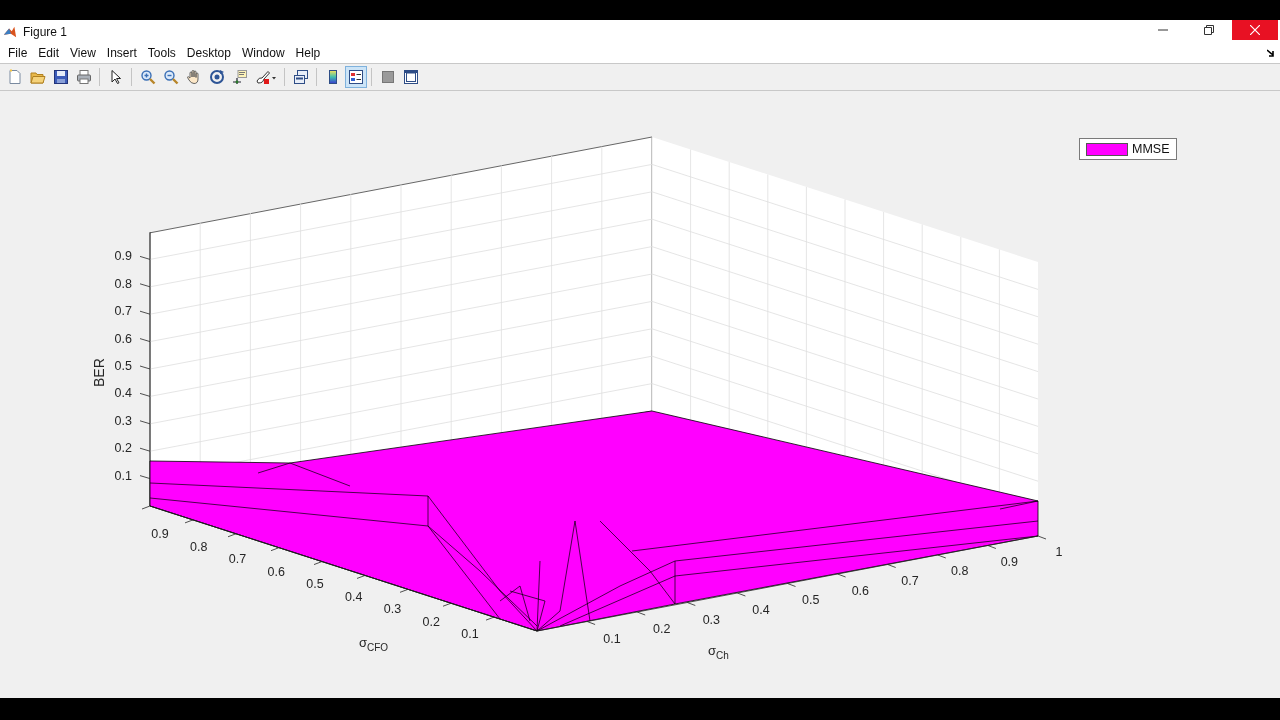  I want to click on menu-item: Edit, so click(50, 53).